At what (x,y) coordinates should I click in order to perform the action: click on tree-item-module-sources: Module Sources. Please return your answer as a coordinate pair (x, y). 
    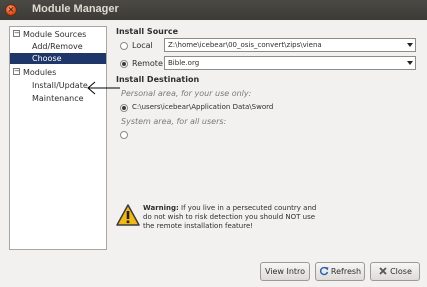
    Looking at the image, I should click on (54, 34).